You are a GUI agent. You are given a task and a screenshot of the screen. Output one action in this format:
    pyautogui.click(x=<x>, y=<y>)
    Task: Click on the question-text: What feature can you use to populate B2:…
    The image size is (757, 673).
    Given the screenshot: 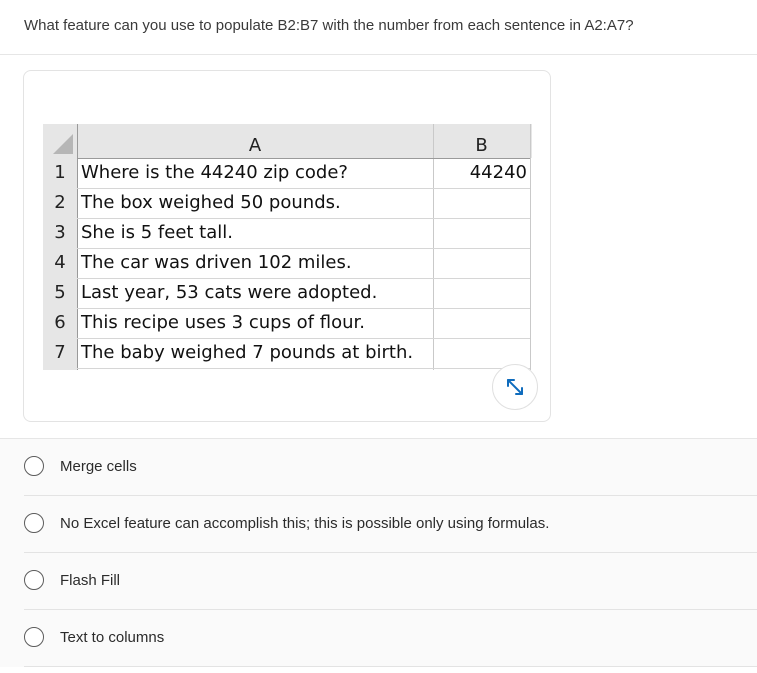 What is the action you would take?
    pyautogui.click(x=329, y=25)
    